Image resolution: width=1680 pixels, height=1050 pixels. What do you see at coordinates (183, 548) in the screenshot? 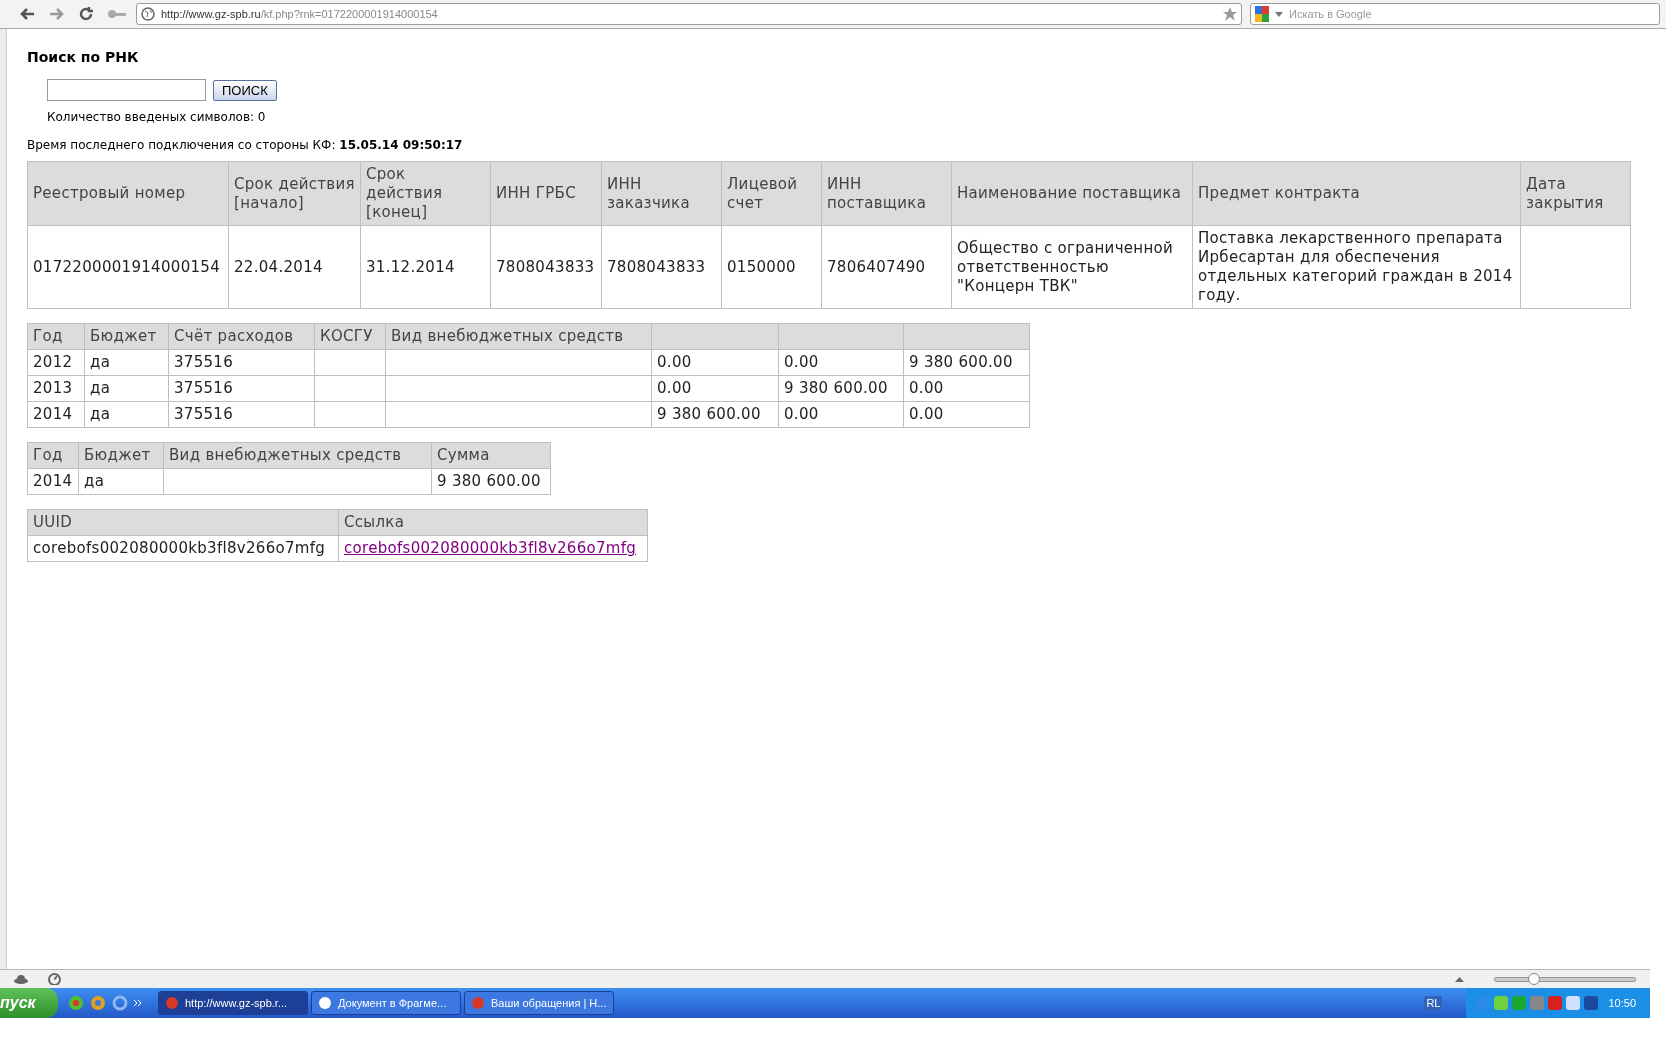
I see `table-cell: corebofs002080000kb3fl8v266o7mfg` at bounding box center [183, 548].